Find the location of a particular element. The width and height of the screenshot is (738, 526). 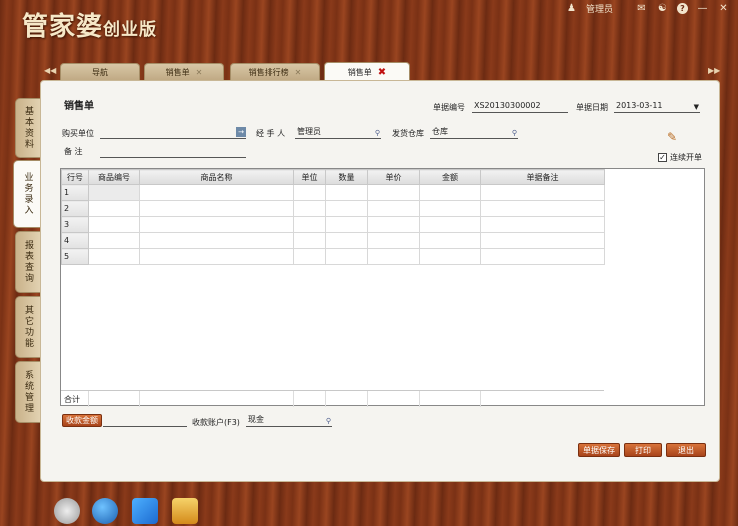

warehouse-field: 仓库 ⚲ is located at coordinates (474, 132).